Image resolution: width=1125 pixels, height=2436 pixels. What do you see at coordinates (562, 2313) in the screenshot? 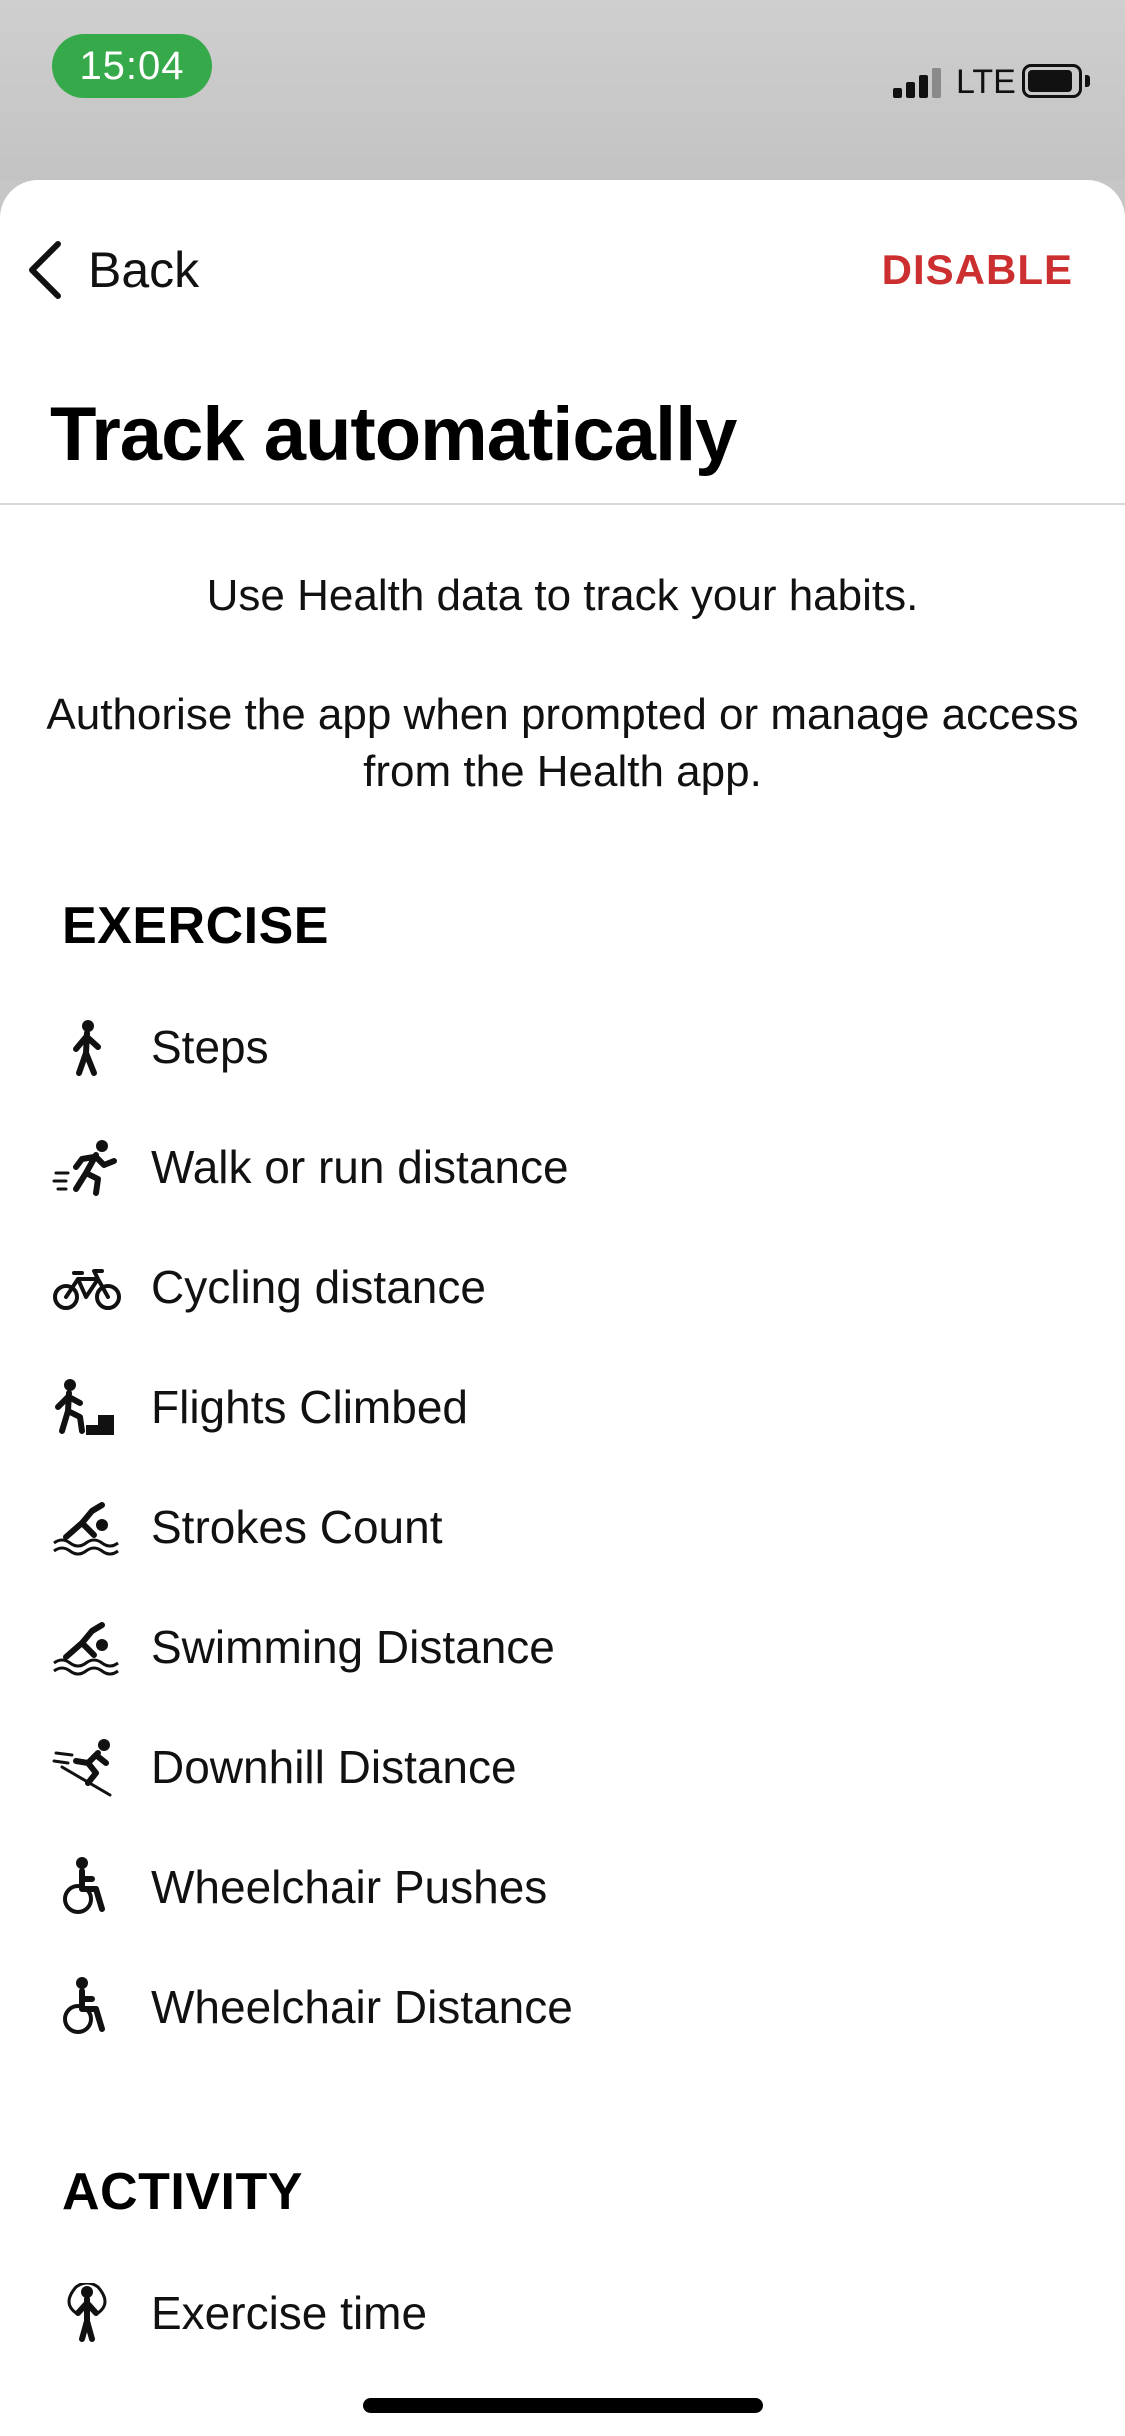
I see `list-item-exercise-time: Exercise time` at bounding box center [562, 2313].